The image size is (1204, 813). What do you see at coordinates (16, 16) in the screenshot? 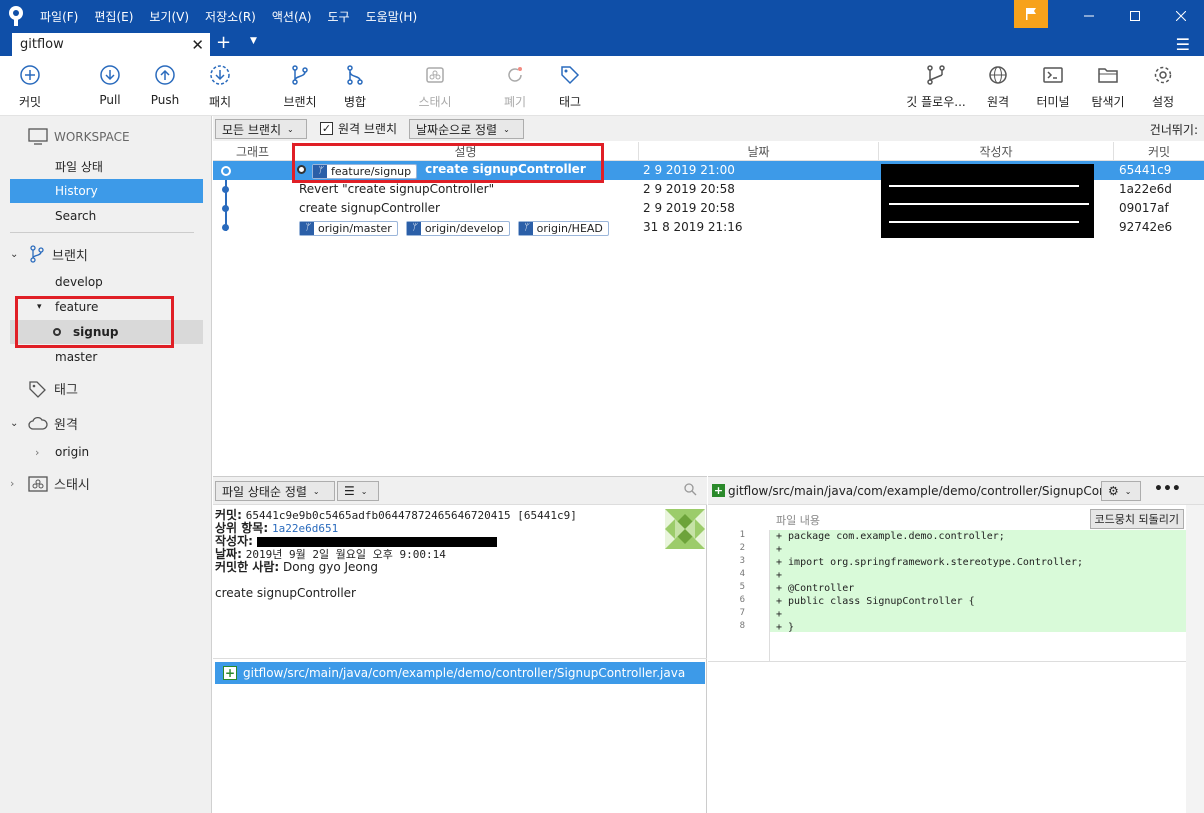
I see `sourcetree-logo-icon` at bounding box center [16, 16].